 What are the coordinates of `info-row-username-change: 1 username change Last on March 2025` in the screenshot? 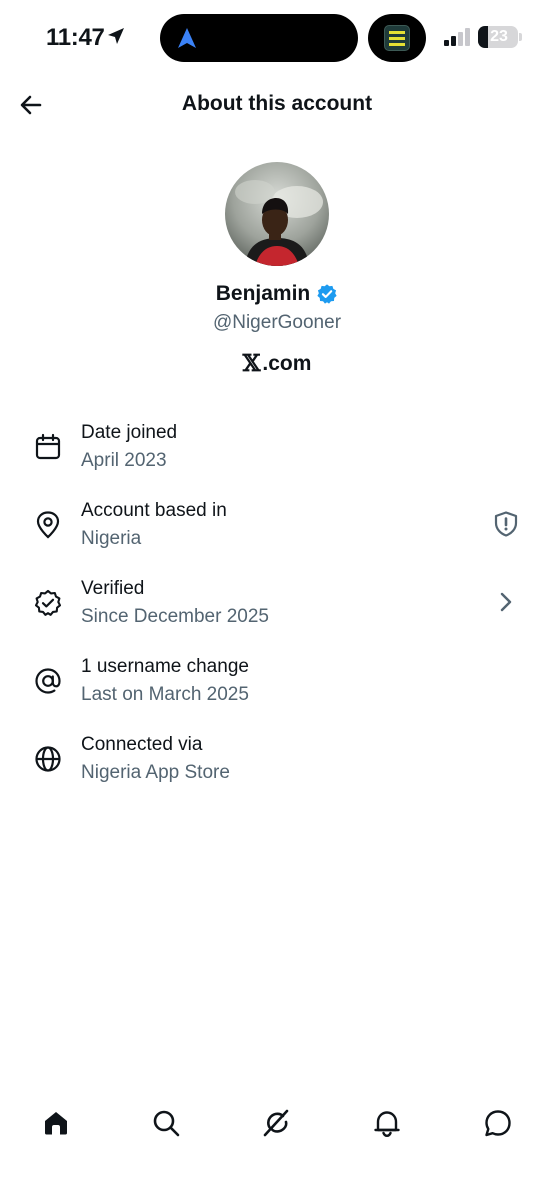 It's located at (277, 689).